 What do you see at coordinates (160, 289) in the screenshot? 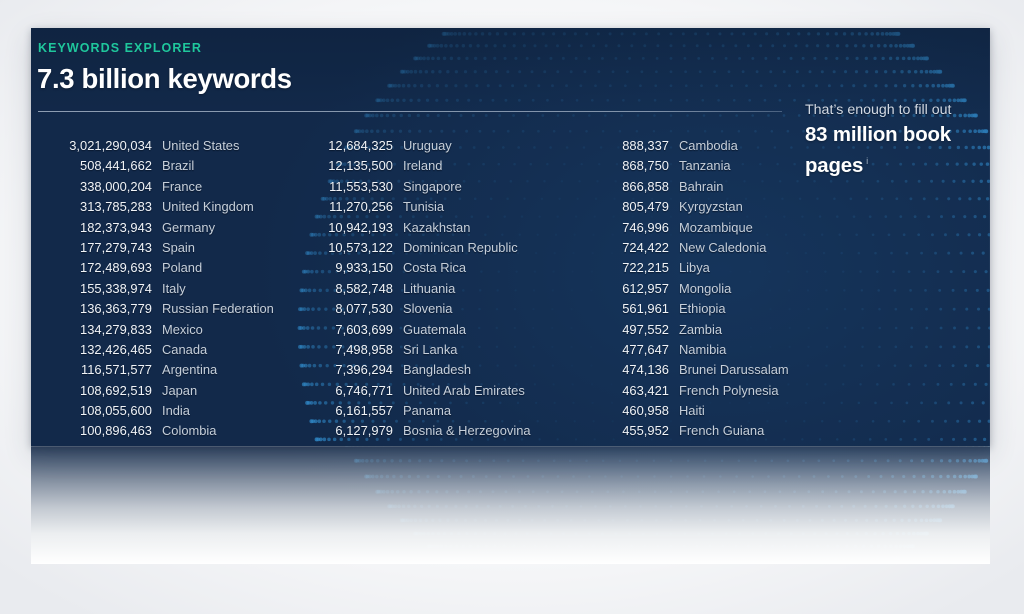
I see `table-row: 155,338,974 Italy` at bounding box center [160, 289].